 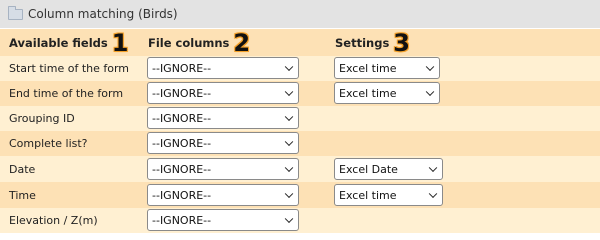 What do you see at coordinates (58, 42) in the screenshot?
I see `header-available-fields-label: Available fields` at bounding box center [58, 42].